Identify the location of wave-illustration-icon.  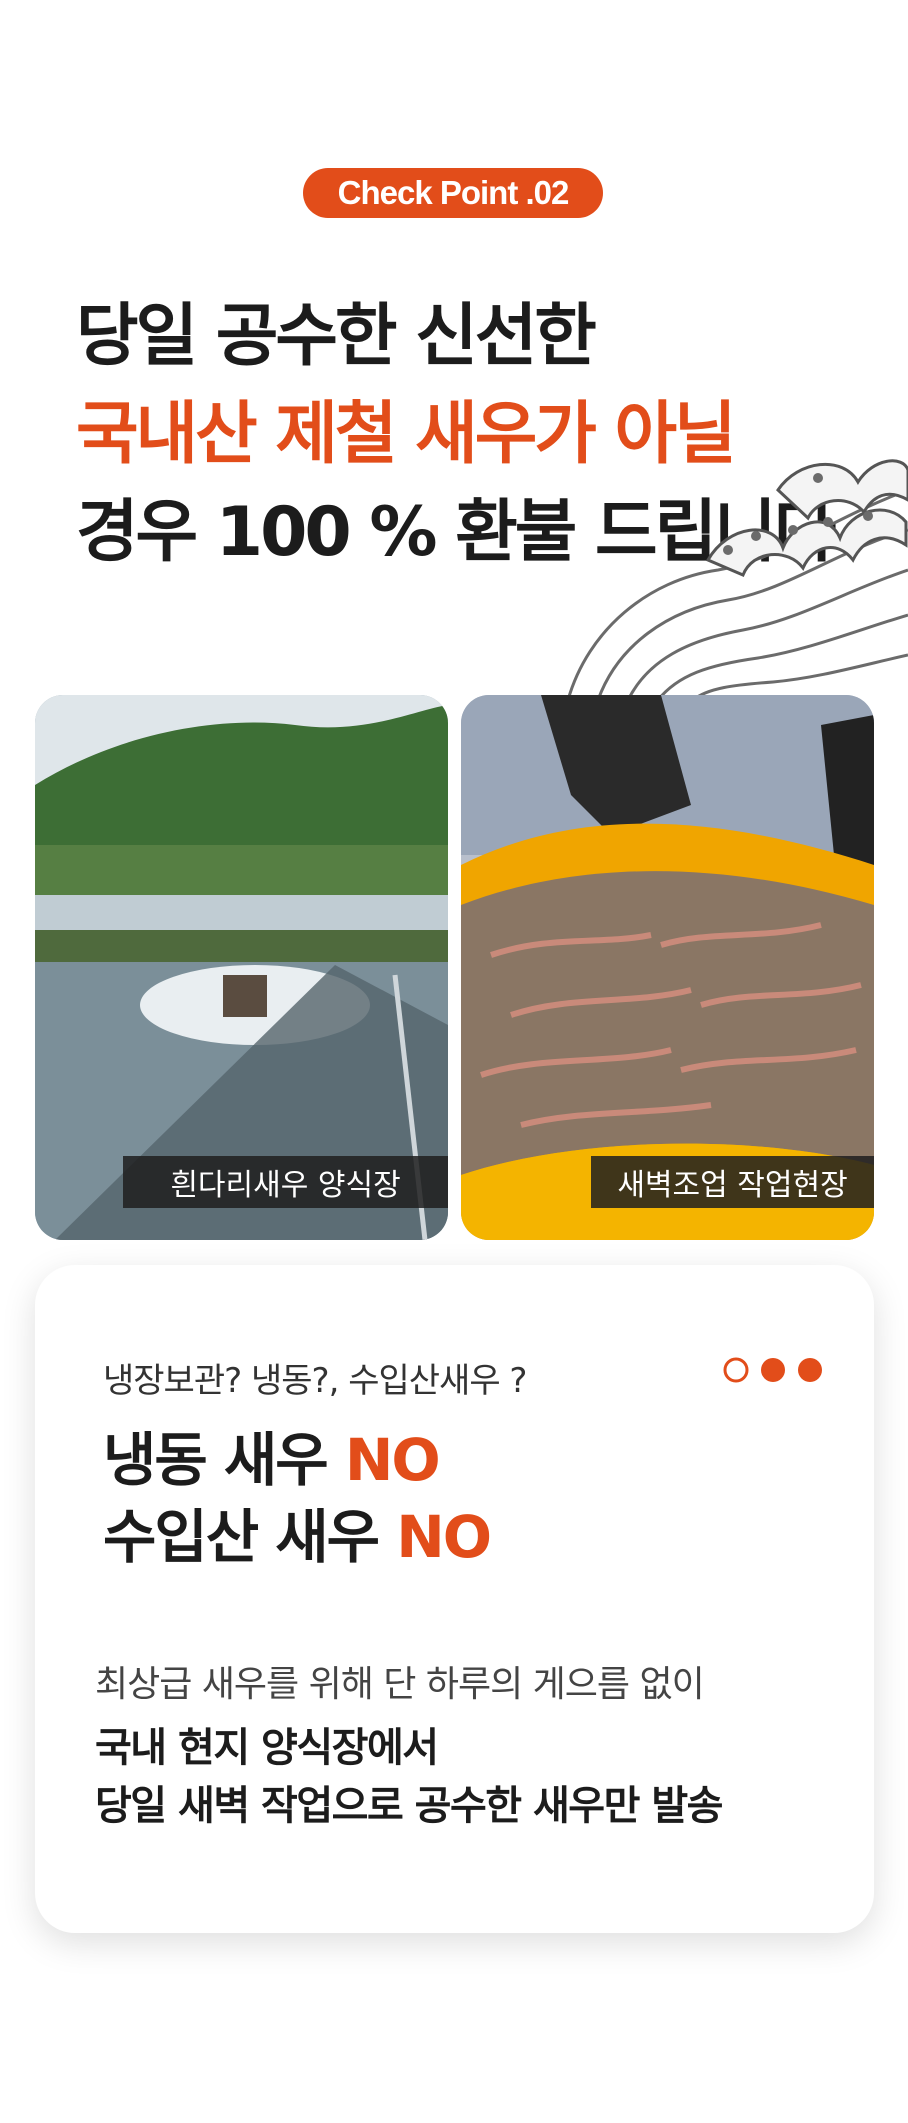
(737, 580).